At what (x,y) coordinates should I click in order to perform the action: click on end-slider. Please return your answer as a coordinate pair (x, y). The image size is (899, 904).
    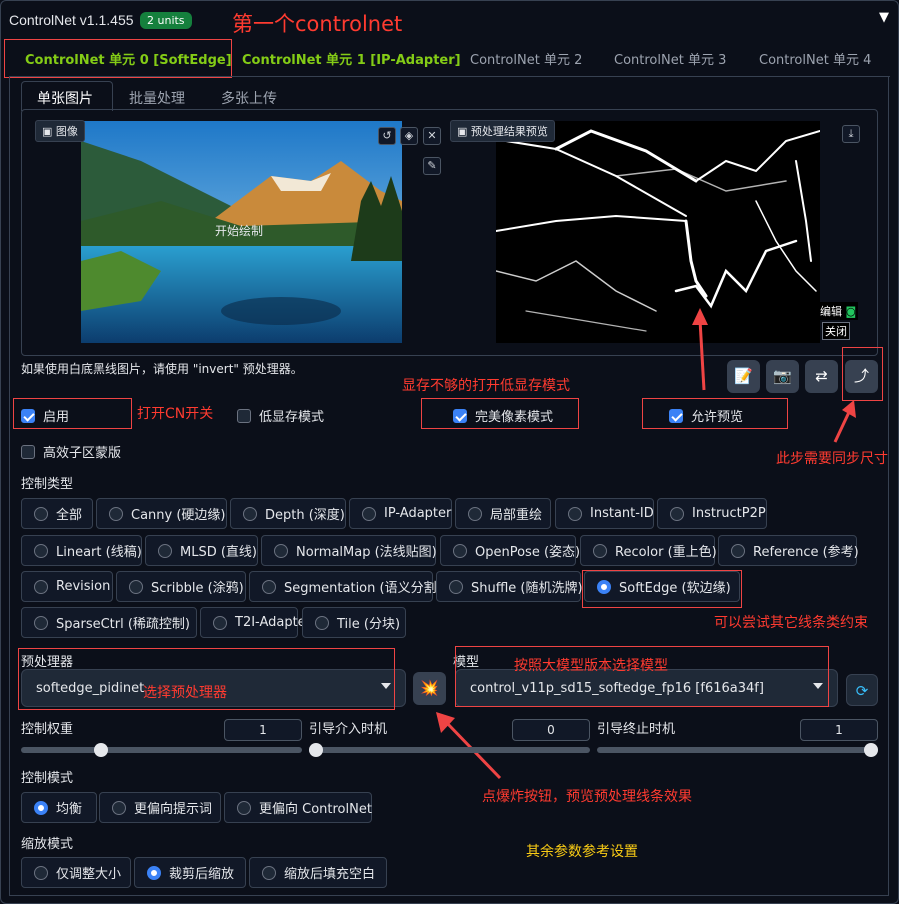
    Looking at the image, I should click on (737, 750).